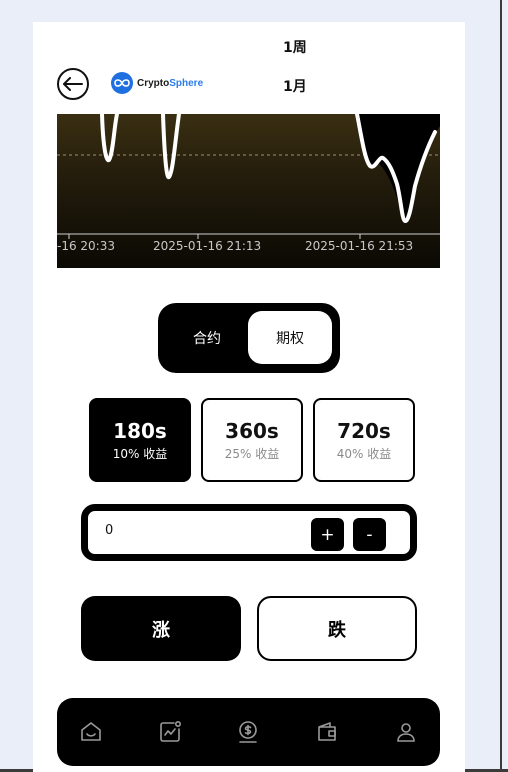 The image size is (508, 772). Describe the element at coordinates (290, 337) in the screenshot. I see `toggle-option-options: 期权` at that location.